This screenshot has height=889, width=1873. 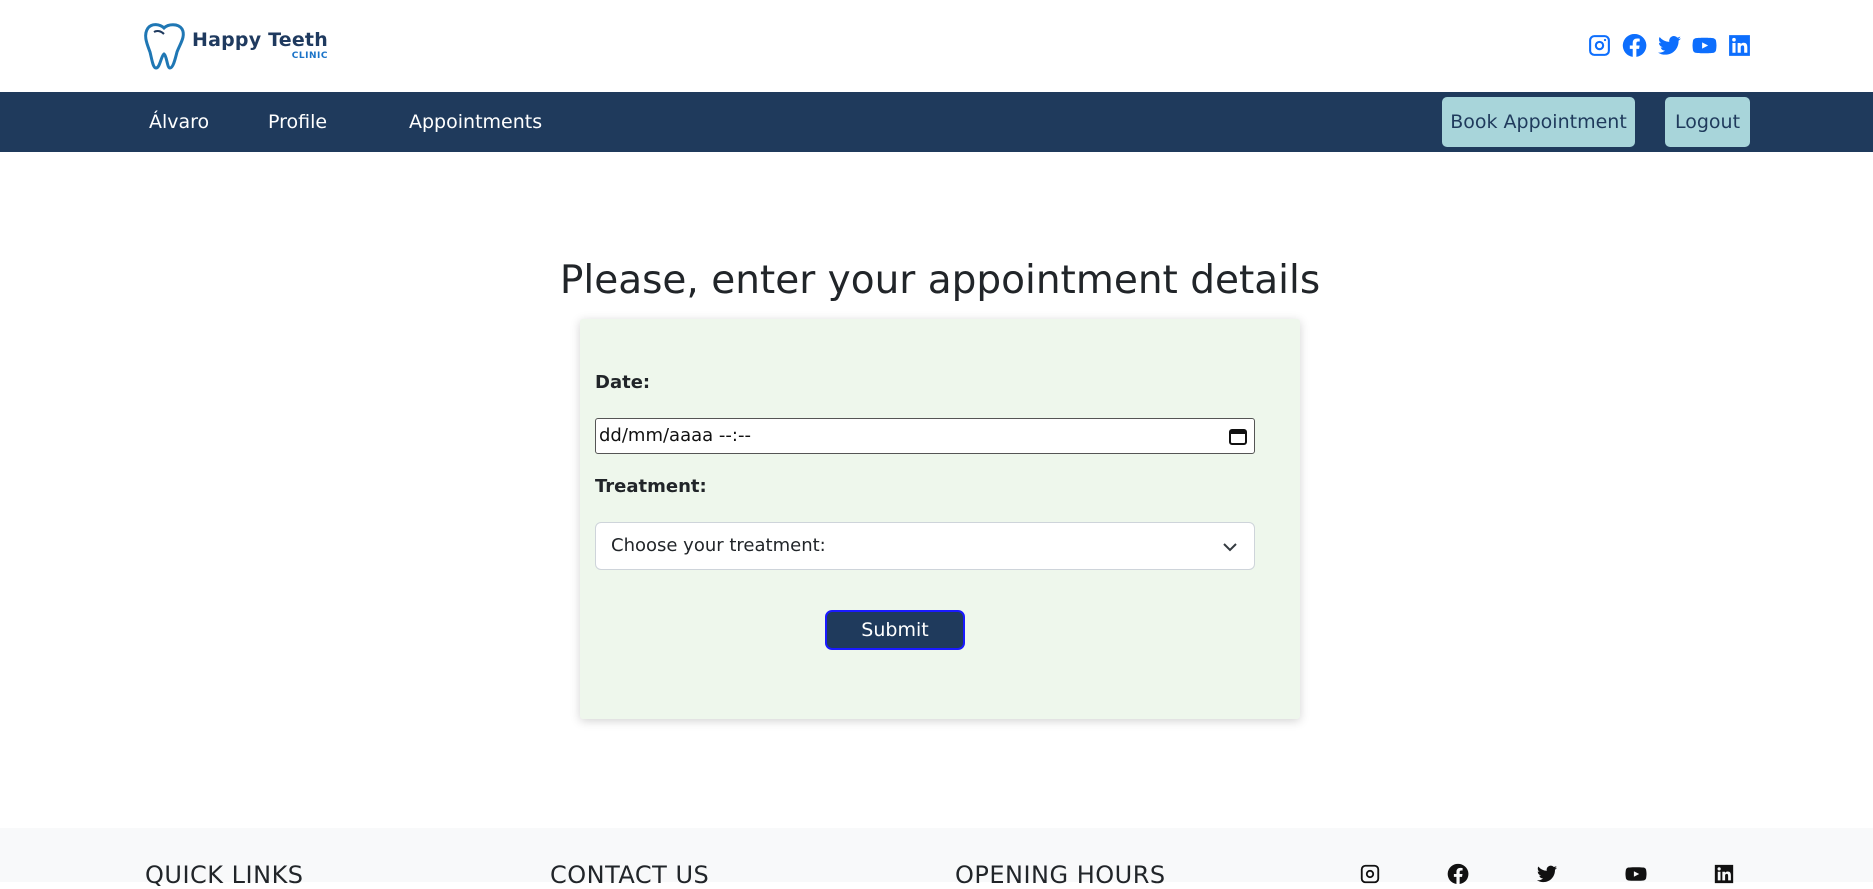 I want to click on nav-appointments-link: Appointments, so click(x=475, y=122).